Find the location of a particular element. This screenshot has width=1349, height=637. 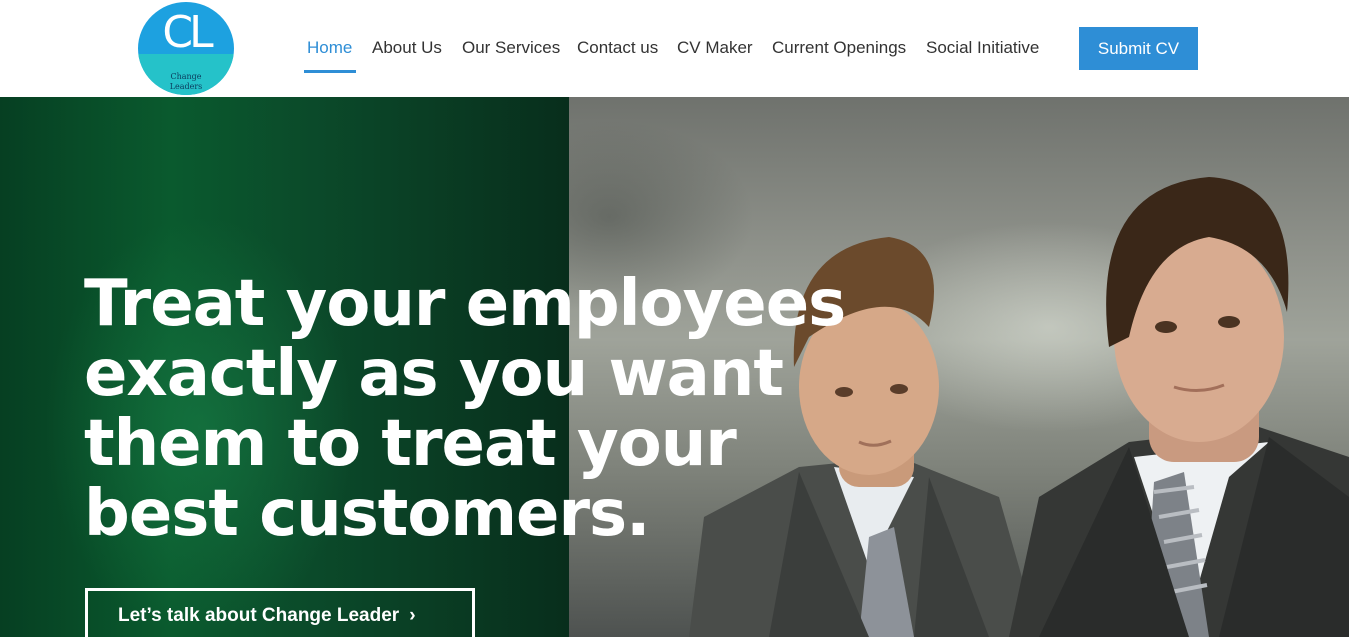

headline-line-1: Treat your employees is located at coordinates (465, 304).